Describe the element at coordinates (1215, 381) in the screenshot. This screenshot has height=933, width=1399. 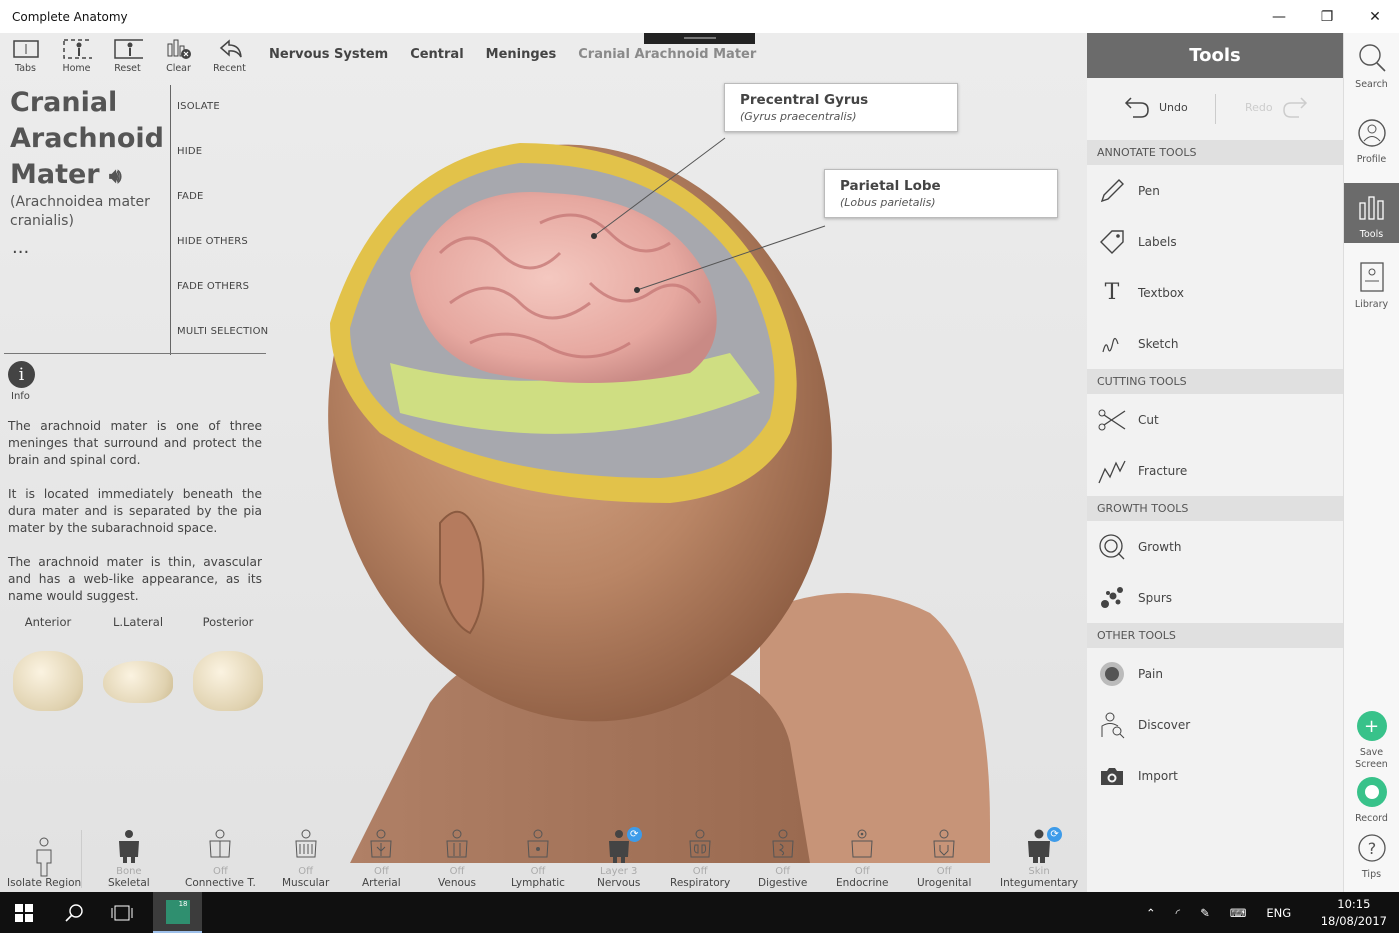
I see `section-cutting-tools: CUTTING TOOLS` at that location.